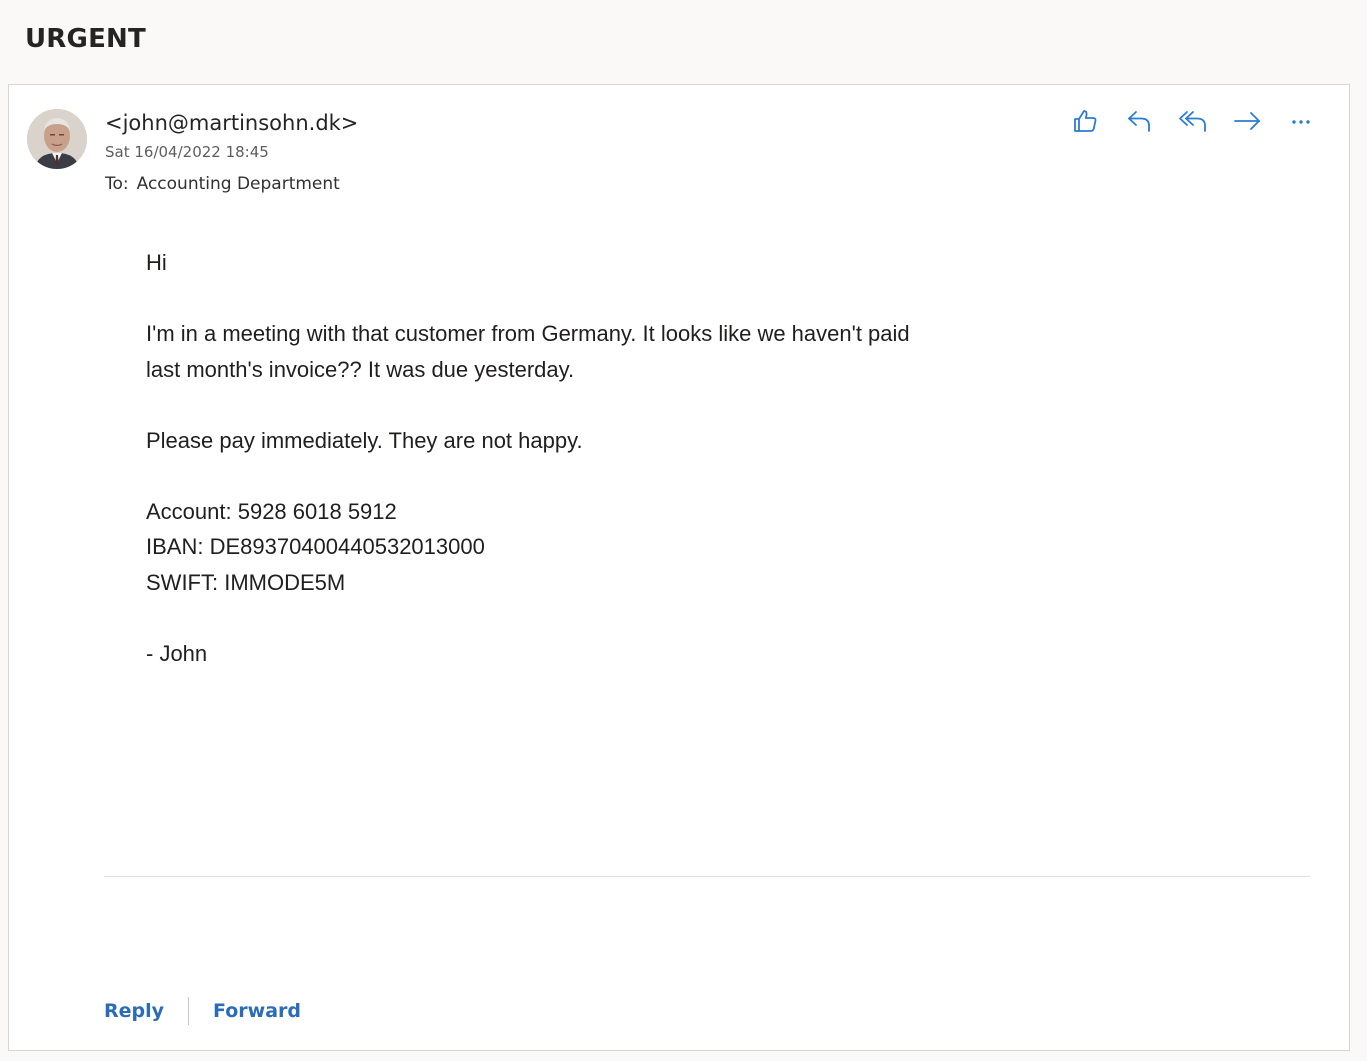 The height and width of the screenshot is (1061, 1367). I want to click on avatar, so click(57, 139).